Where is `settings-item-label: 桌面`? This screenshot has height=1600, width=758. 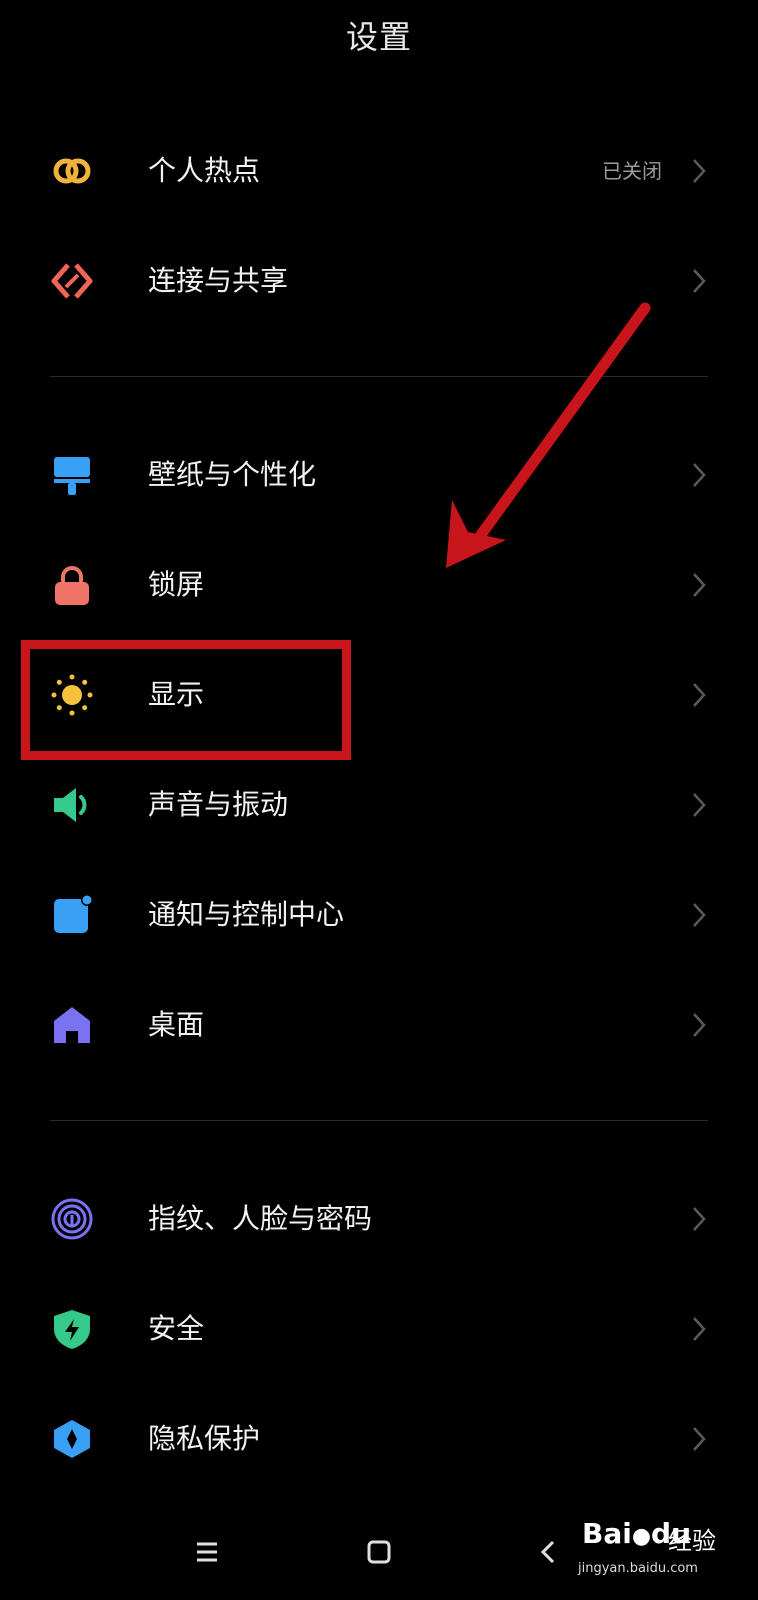
settings-item-label: 桌面 is located at coordinates (176, 1024).